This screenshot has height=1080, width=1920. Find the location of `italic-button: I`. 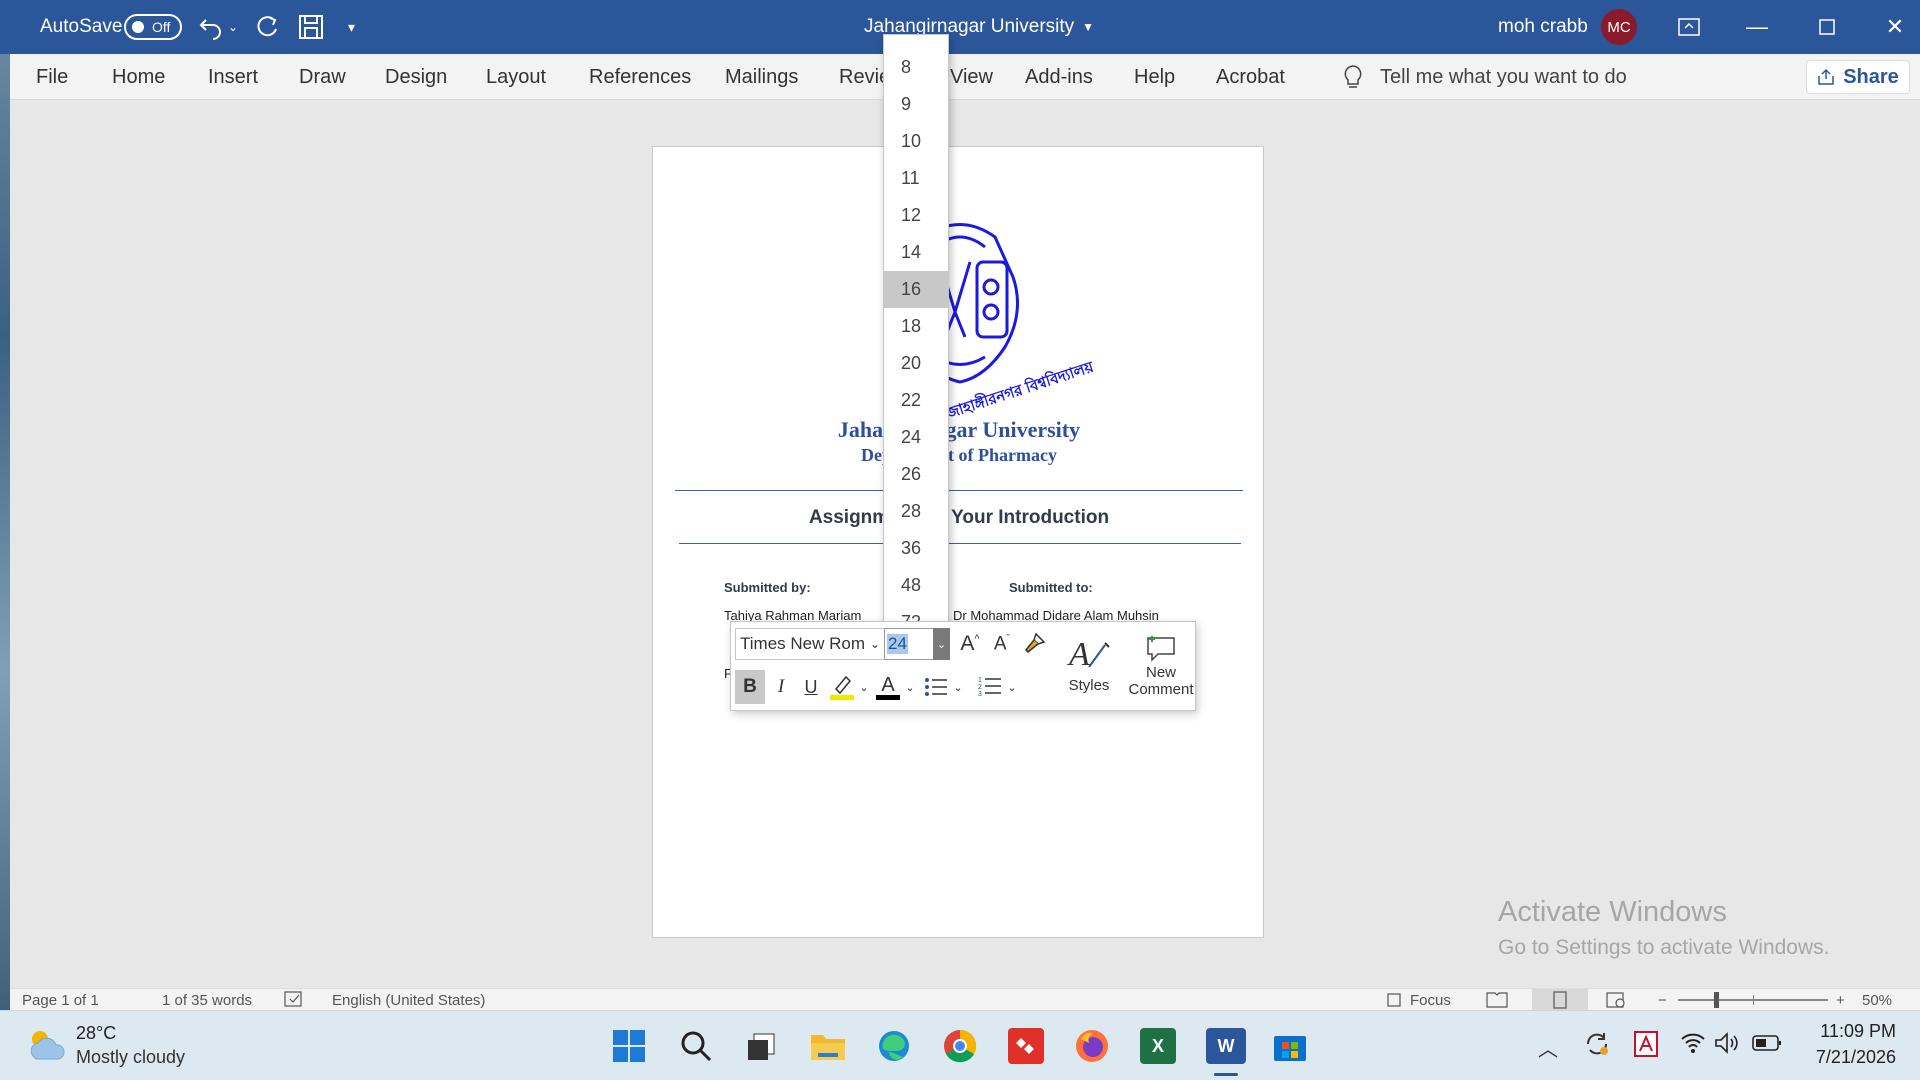

italic-button: I is located at coordinates (781, 687).